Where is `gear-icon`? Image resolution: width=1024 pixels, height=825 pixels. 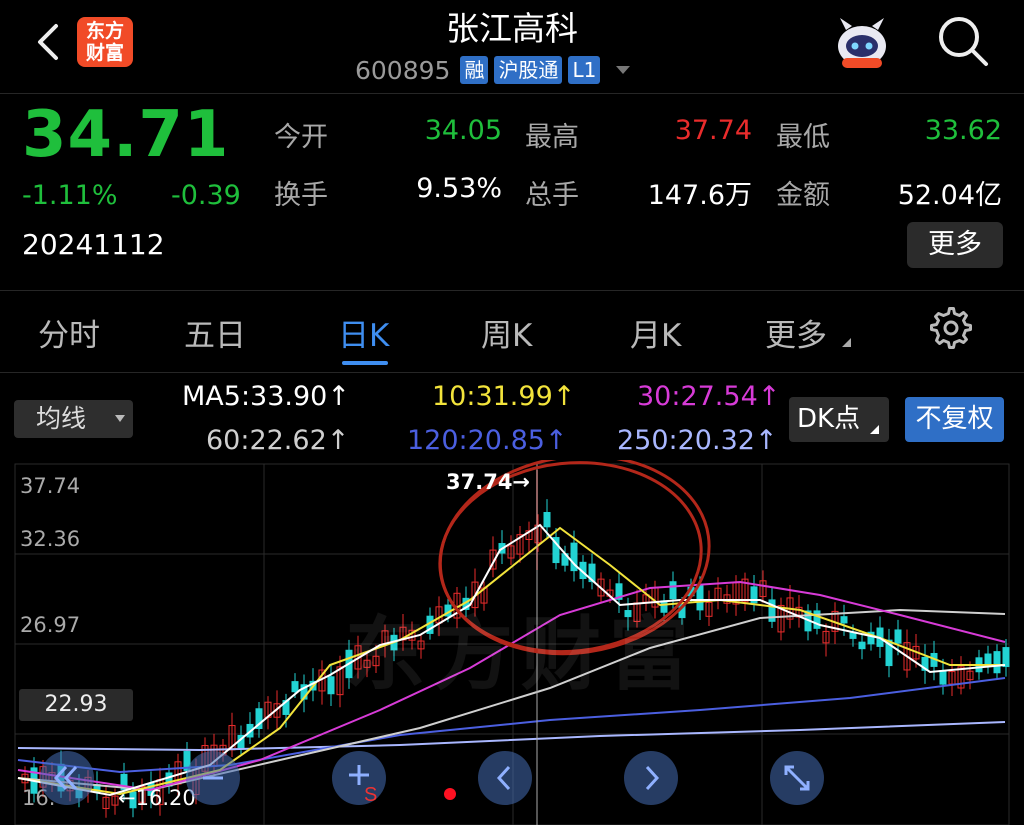 gear-icon is located at coordinates (951, 328).